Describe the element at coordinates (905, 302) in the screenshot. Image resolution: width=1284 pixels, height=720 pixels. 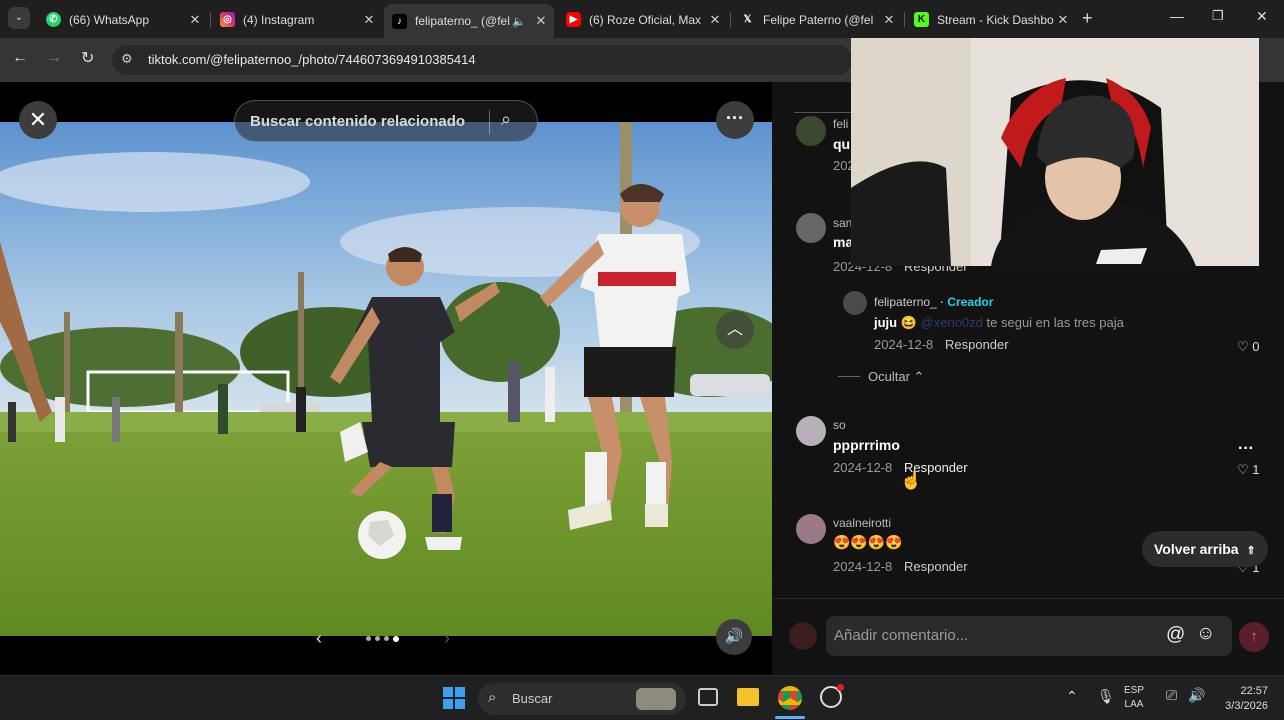
I see `comment-username: felipaterno_` at that location.